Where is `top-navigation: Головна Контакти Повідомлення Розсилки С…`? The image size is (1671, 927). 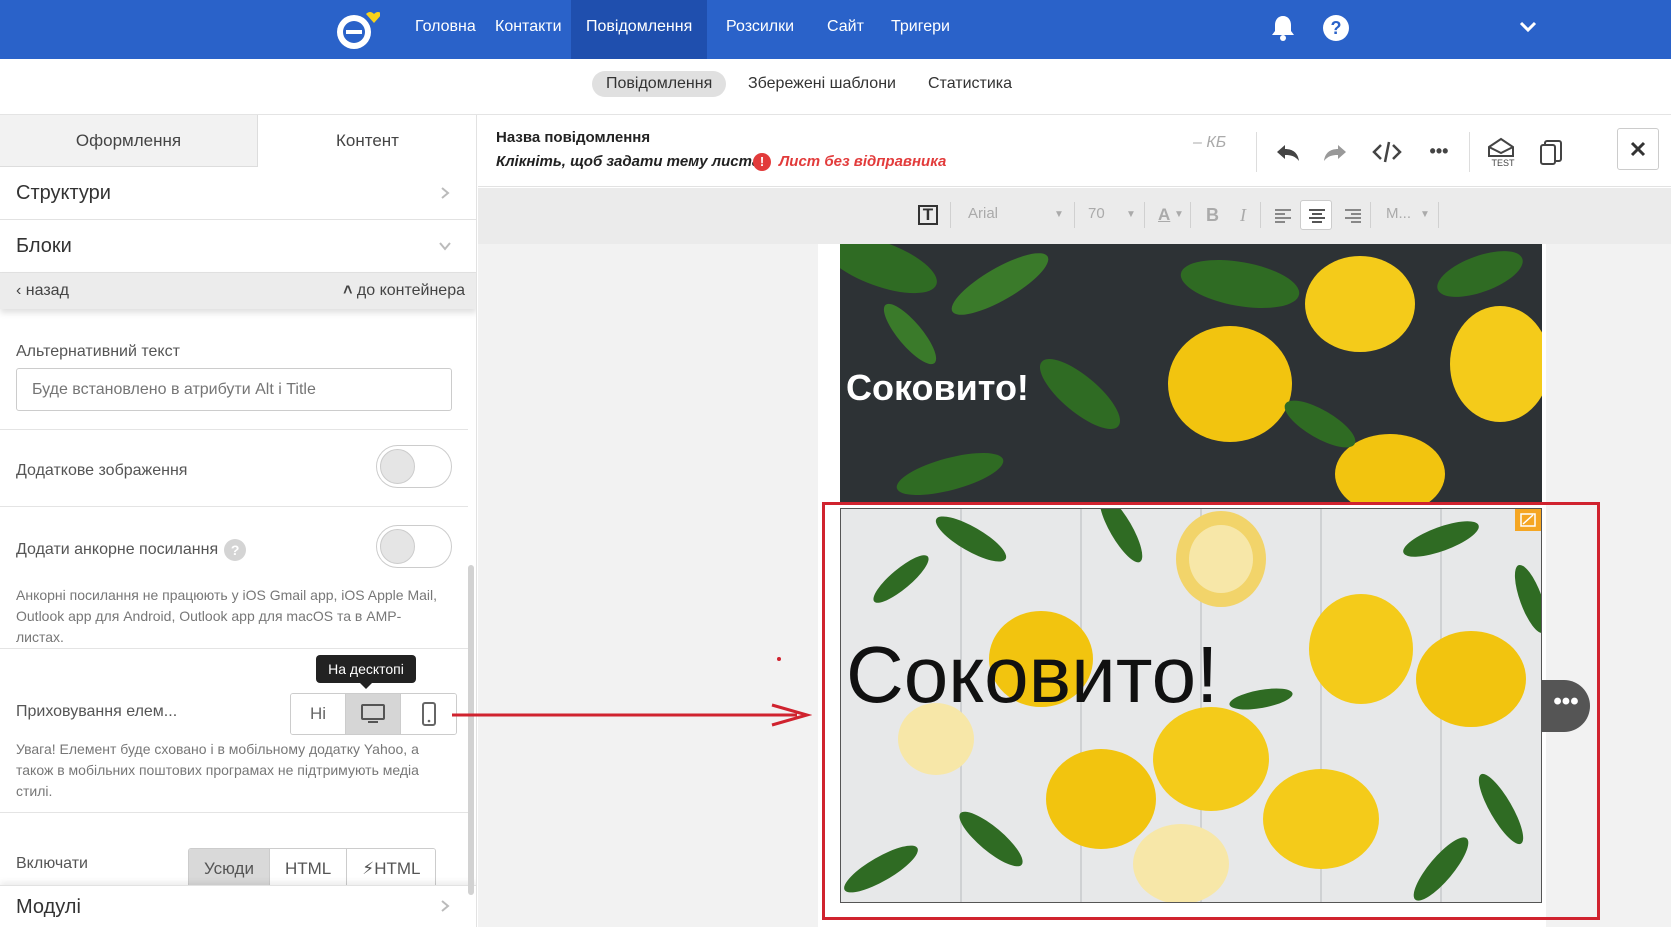 top-navigation: Головна Контакти Повідомлення Розсилки С… is located at coordinates (835, 29).